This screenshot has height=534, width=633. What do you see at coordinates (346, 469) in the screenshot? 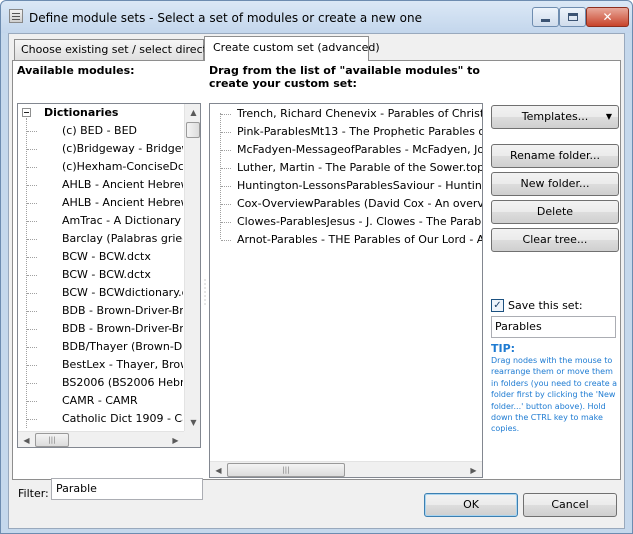
I see `right-horizontal-scrollbar: ◀ ||| ▶` at bounding box center [346, 469].